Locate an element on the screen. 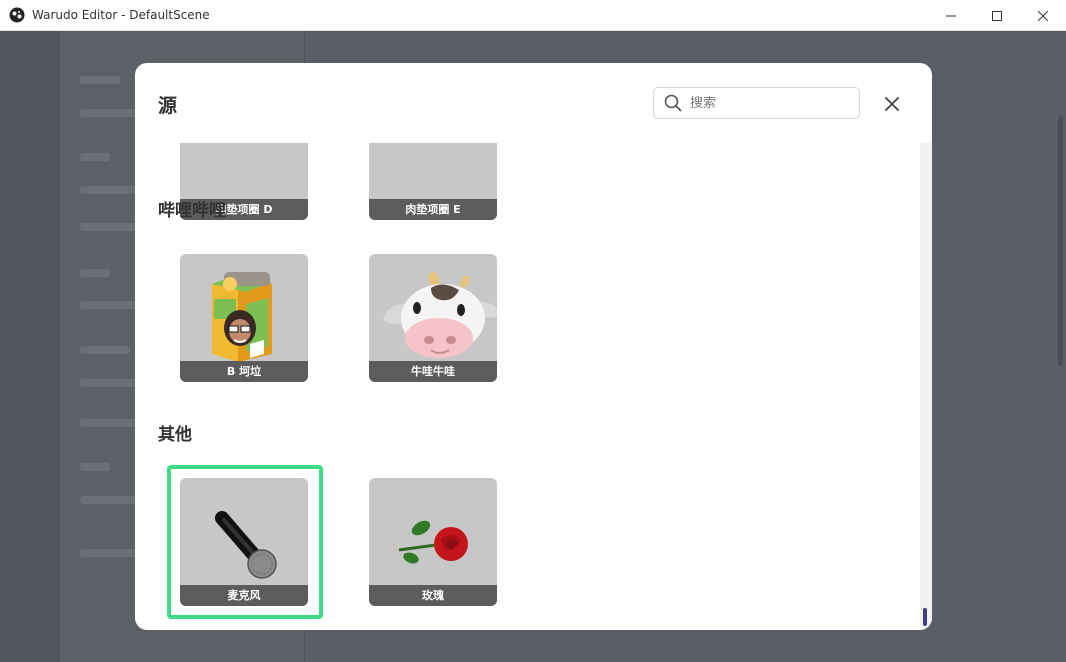 The width and height of the screenshot is (1066, 662). window-titlebar: Warudo Editor - DefaultScene is located at coordinates (533, 15).